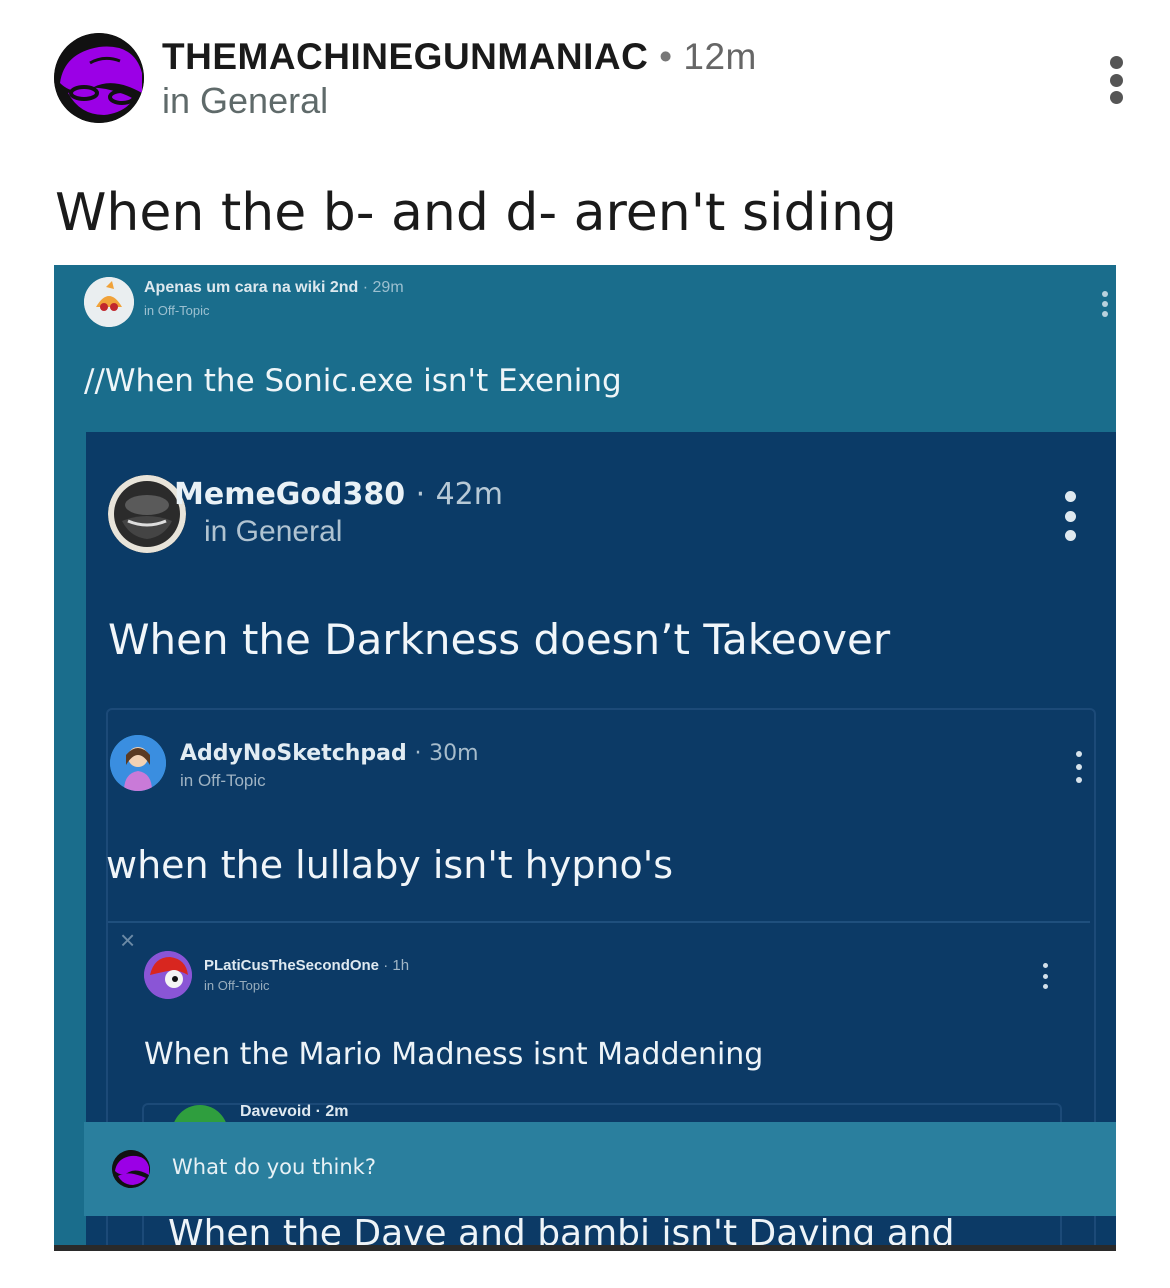  I want to click on post-channel: in General, so click(245, 101).